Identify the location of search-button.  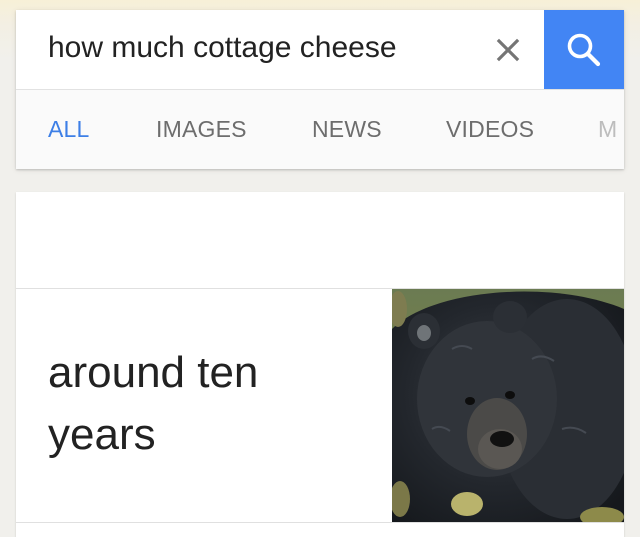
(584, 49).